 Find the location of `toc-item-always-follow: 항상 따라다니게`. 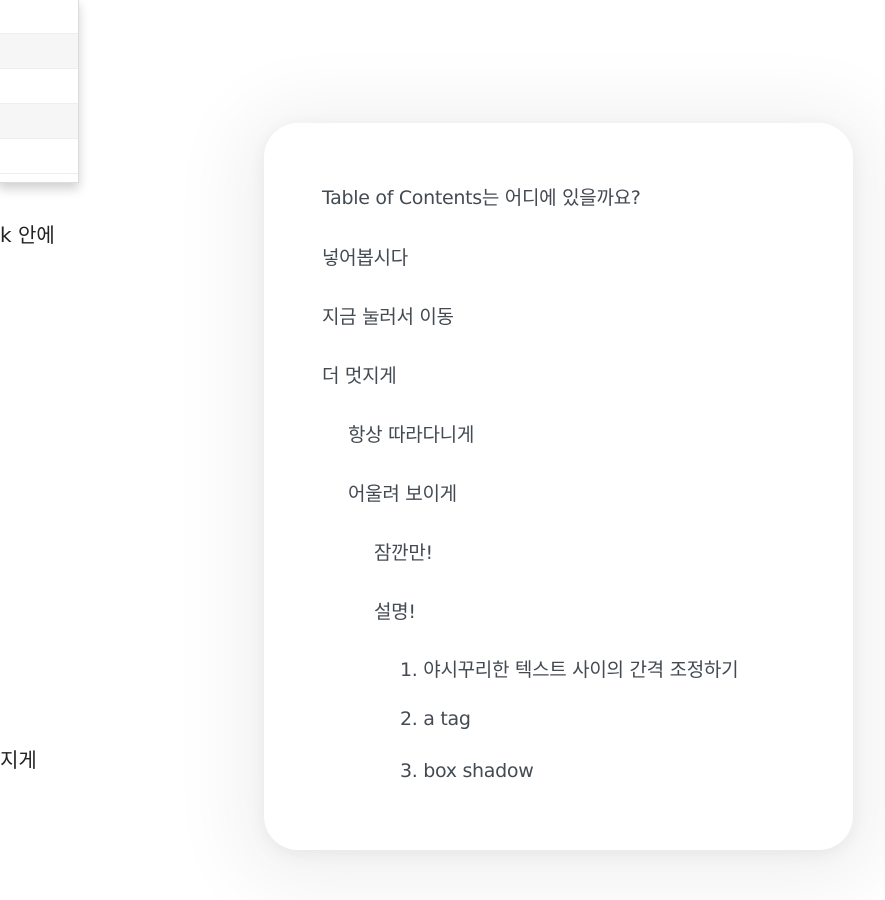

toc-item-always-follow: 항상 따라다니게 is located at coordinates (411, 433).